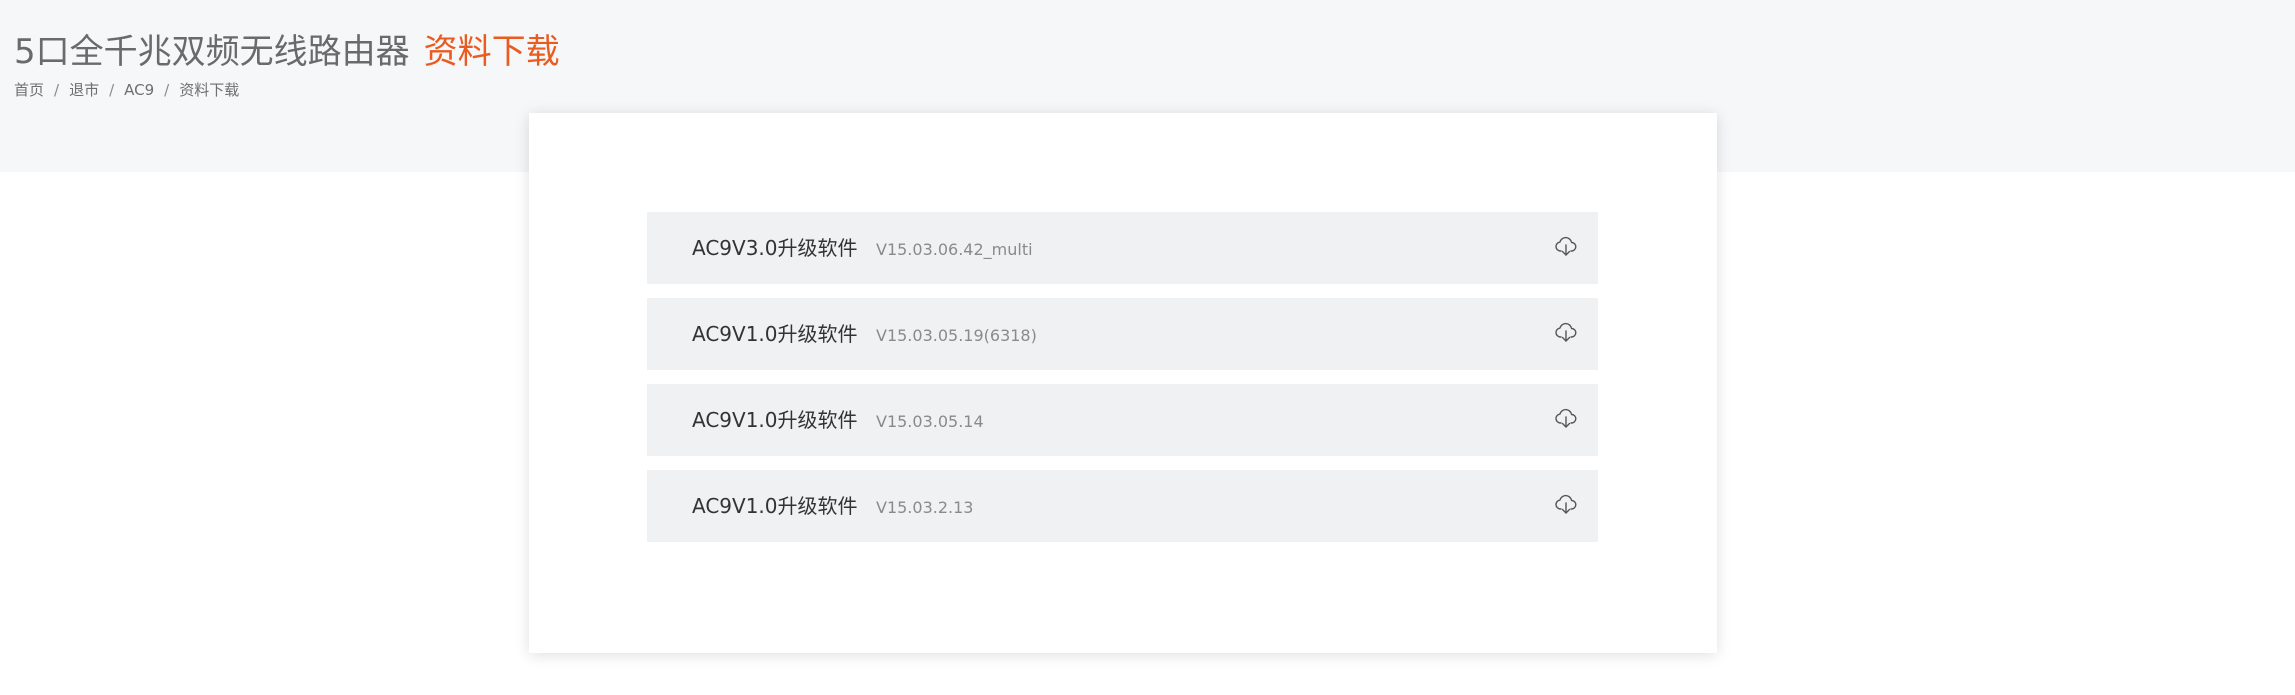  What do you see at coordinates (1122, 506) in the screenshot?
I see `download-item: AC9V1.0升级软件 V15.03.2.13` at bounding box center [1122, 506].